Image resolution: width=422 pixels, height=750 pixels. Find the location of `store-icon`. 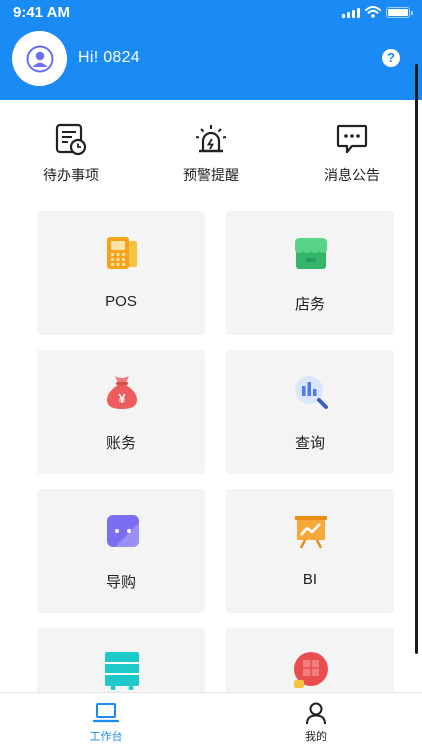

store-icon is located at coordinates (311, 253).